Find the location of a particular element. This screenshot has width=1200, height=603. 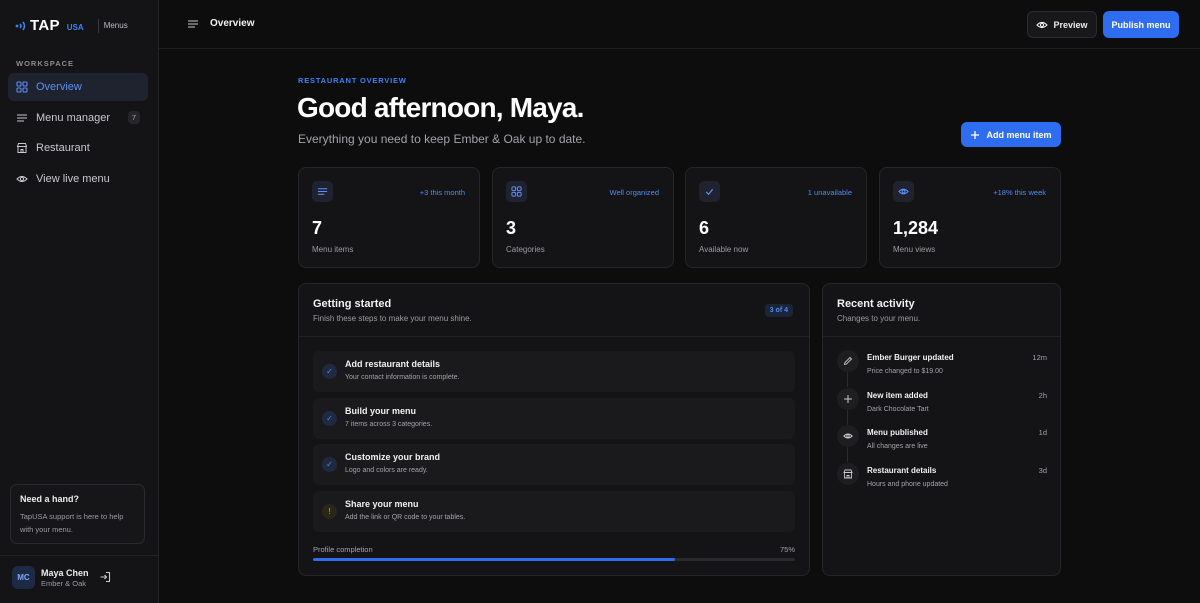

stat-label: Menu items is located at coordinates (333, 249).